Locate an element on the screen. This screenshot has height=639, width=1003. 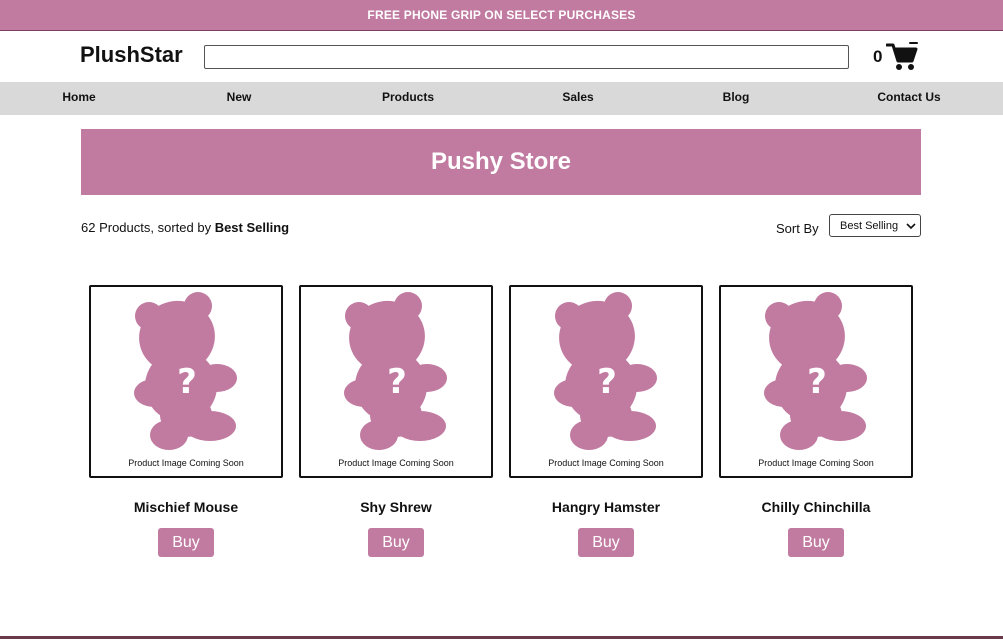
sort-selected-value: Best Selling is located at coordinates (869, 225).